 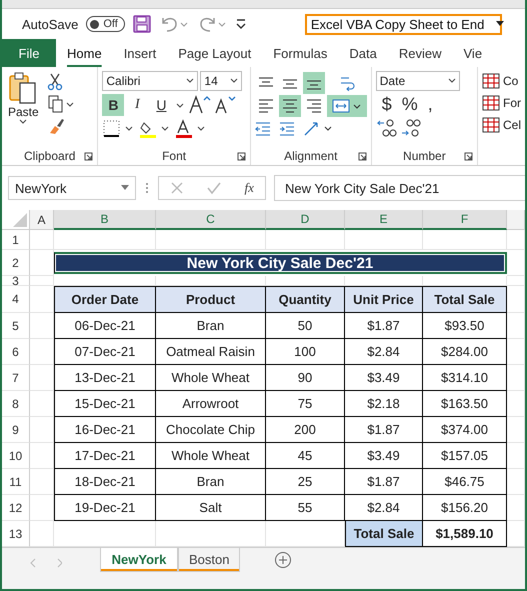 What do you see at coordinates (72, 188) in the screenshot?
I see `name-box: NewYork` at bounding box center [72, 188].